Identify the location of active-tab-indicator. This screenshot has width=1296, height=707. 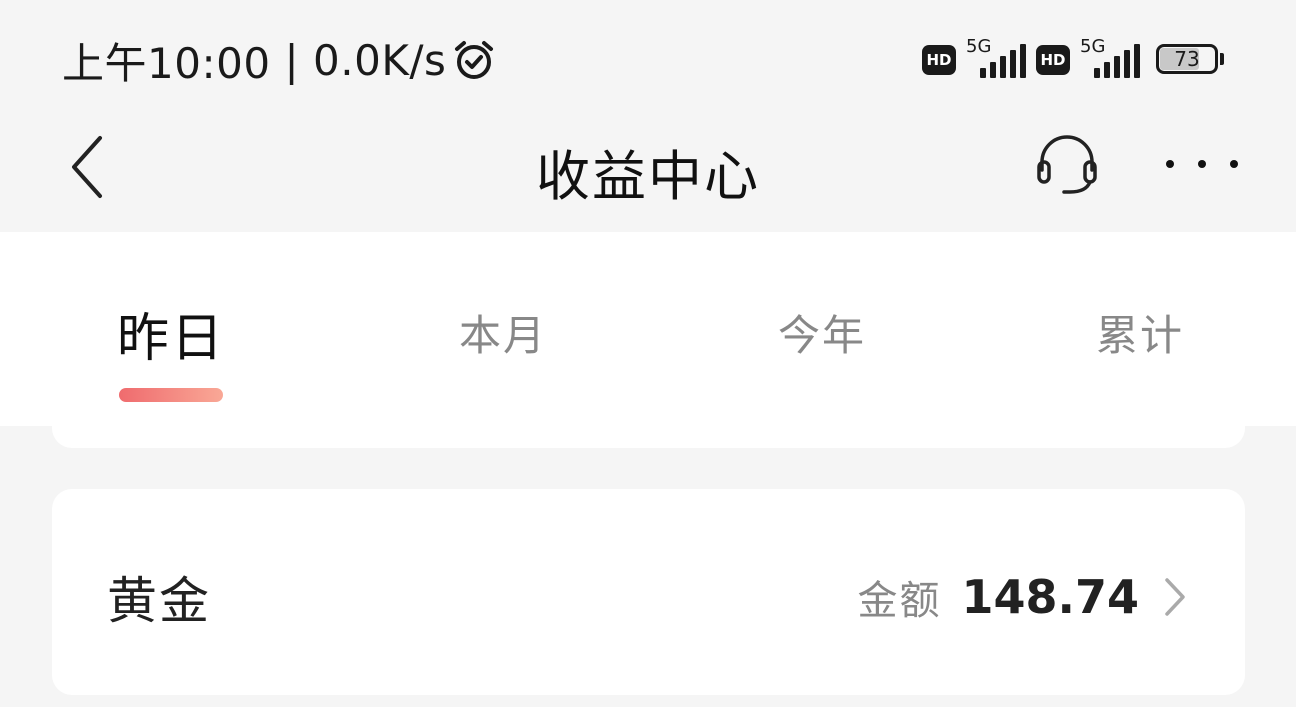
(171, 395).